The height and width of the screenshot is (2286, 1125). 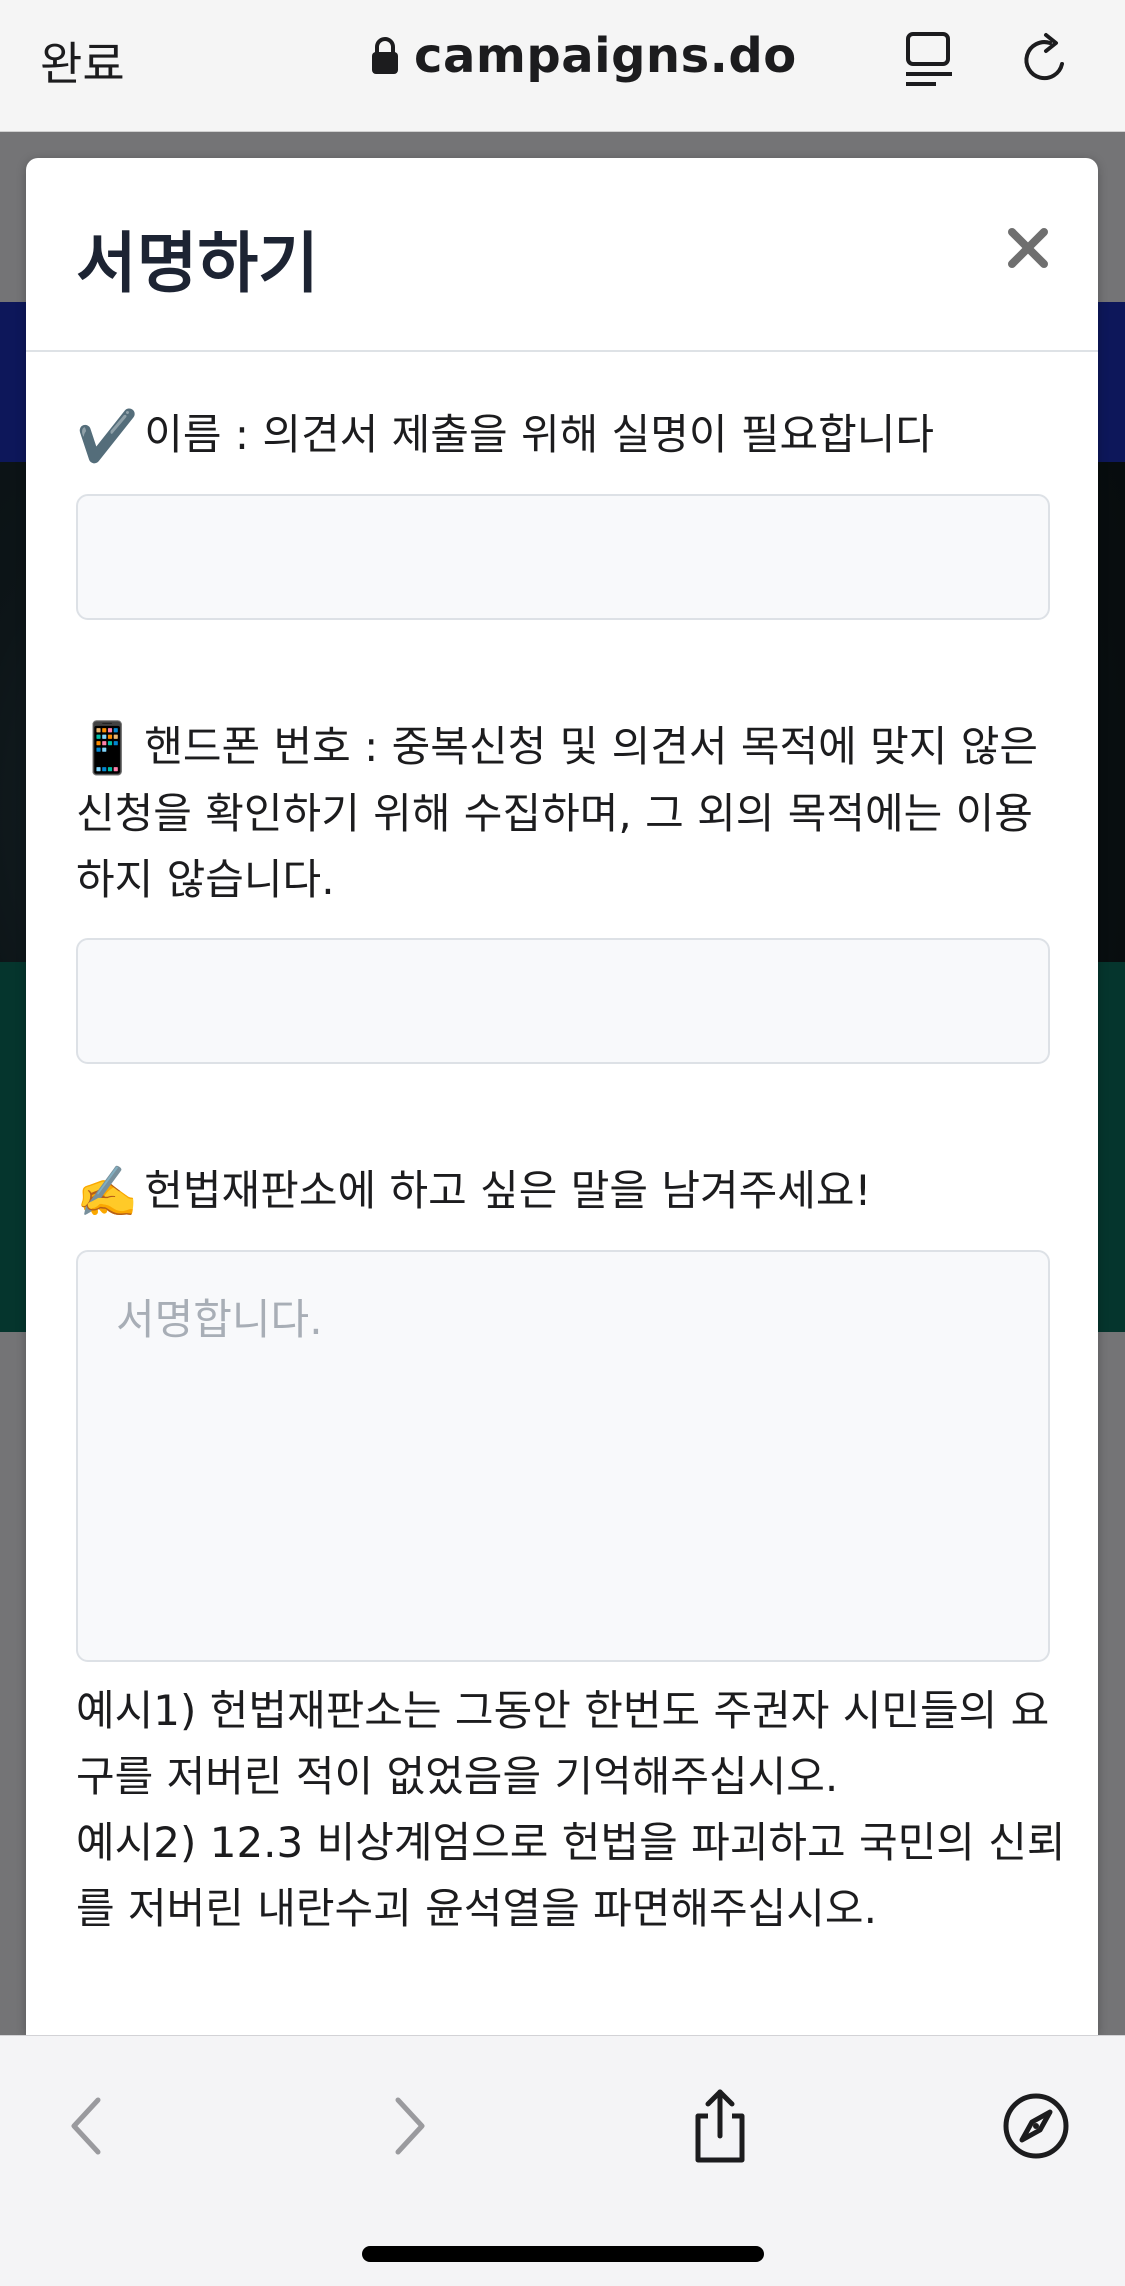 What do you see at coordinates (107, 1192) in the screenshot?
I see `writing-hand-icon: ✍️` at bounding box center [107, 1192].